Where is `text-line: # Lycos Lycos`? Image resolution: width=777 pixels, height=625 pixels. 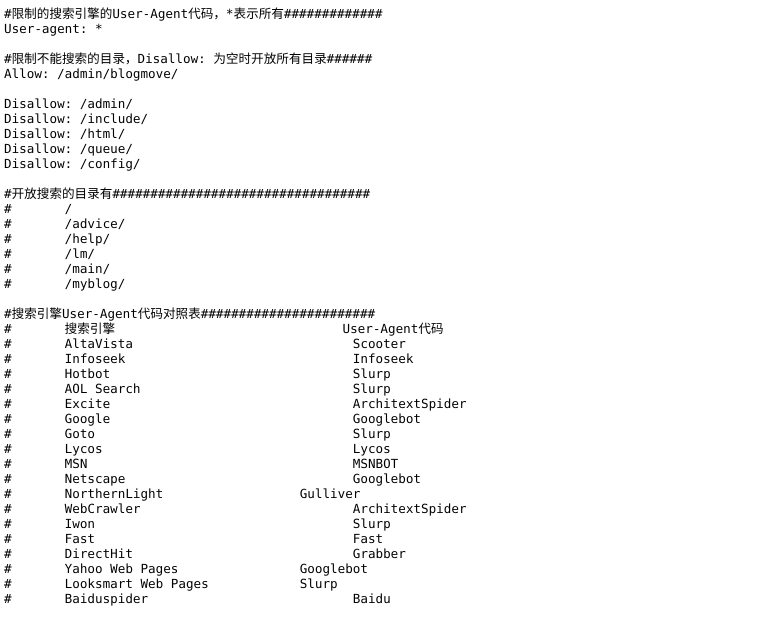 text-line: # Lycos Lycos is located at coordinates (197, 448).